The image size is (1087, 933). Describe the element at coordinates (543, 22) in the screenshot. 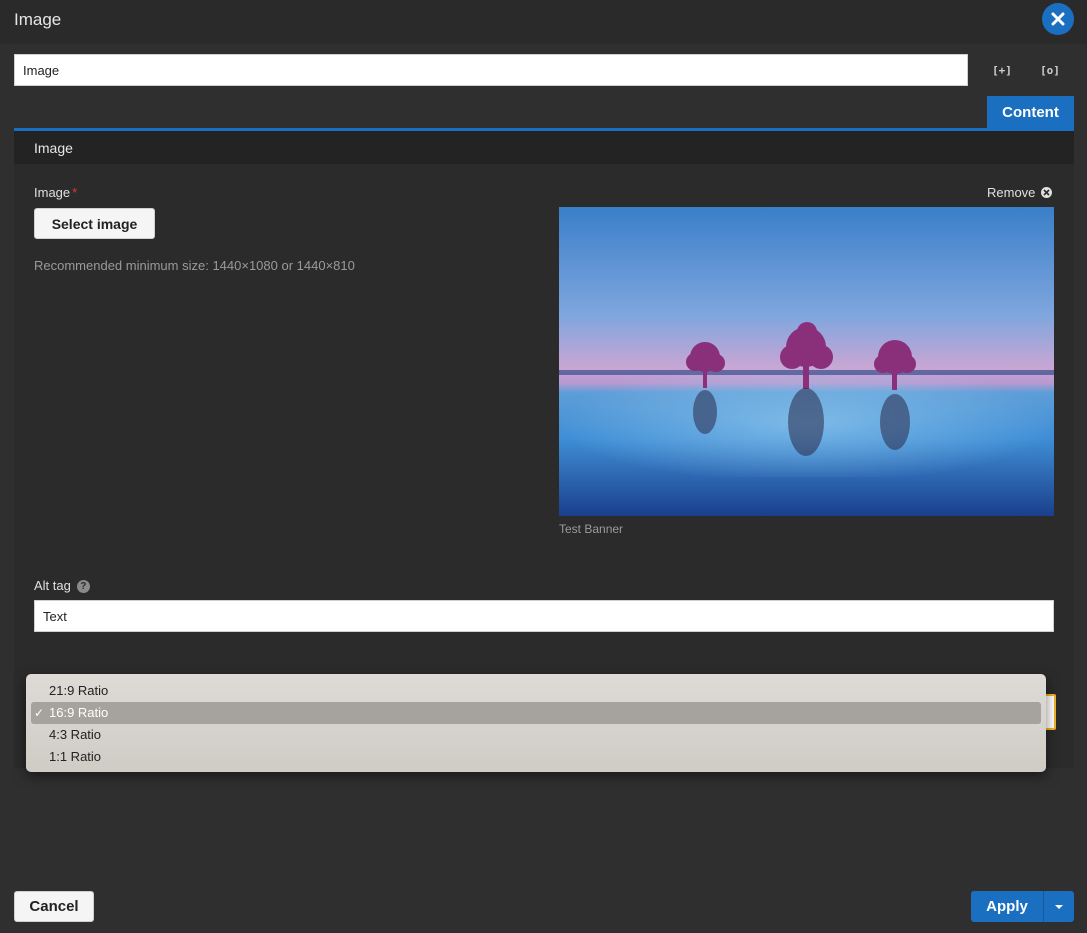

I see `dialog-titlebar: Image` at that location.